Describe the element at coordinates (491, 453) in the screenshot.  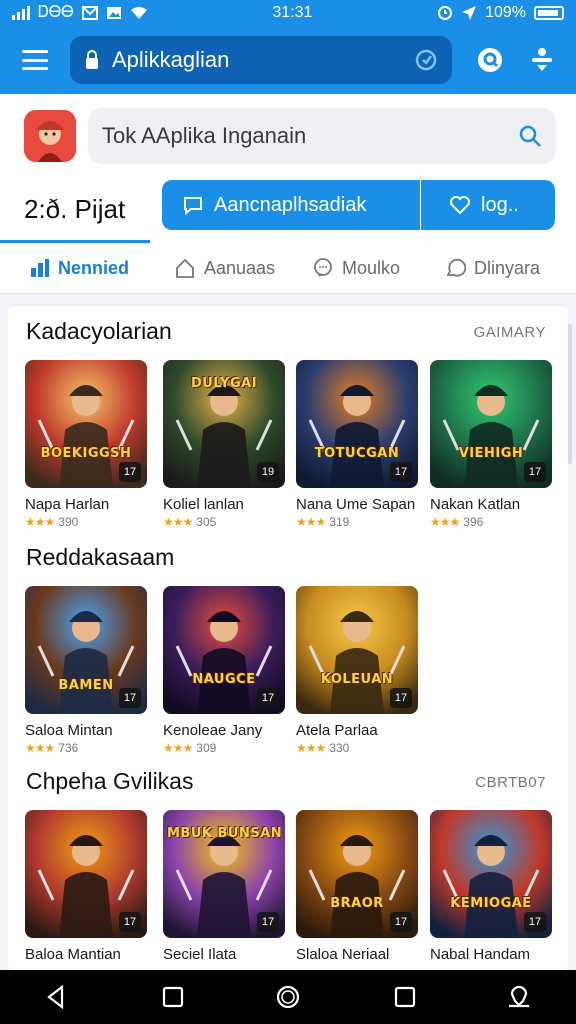
I see `game-banner-text: VIEHIGH` at that location.